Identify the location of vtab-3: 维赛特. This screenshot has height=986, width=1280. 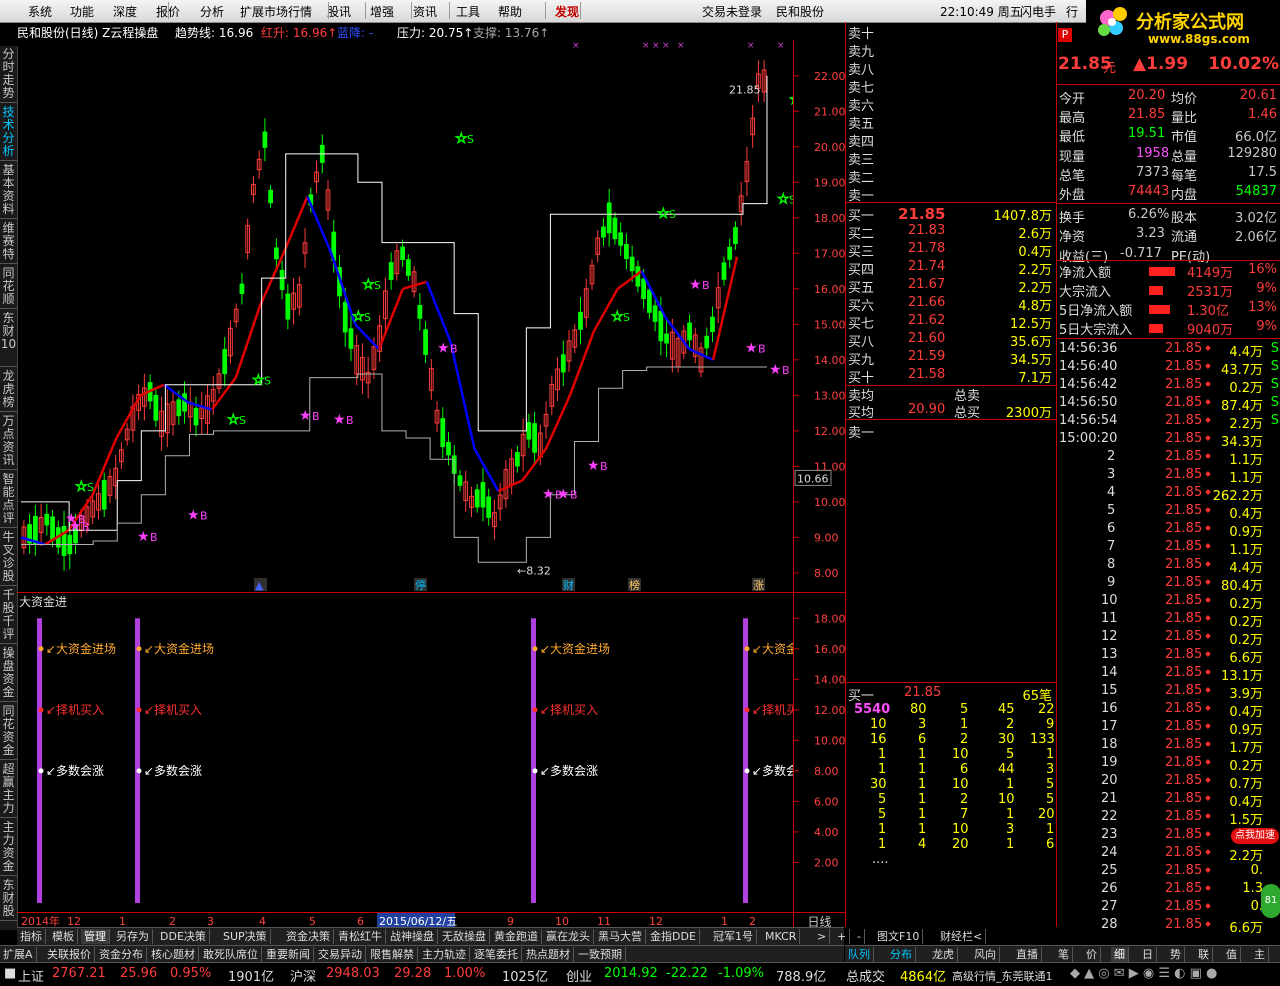
(8, 242).